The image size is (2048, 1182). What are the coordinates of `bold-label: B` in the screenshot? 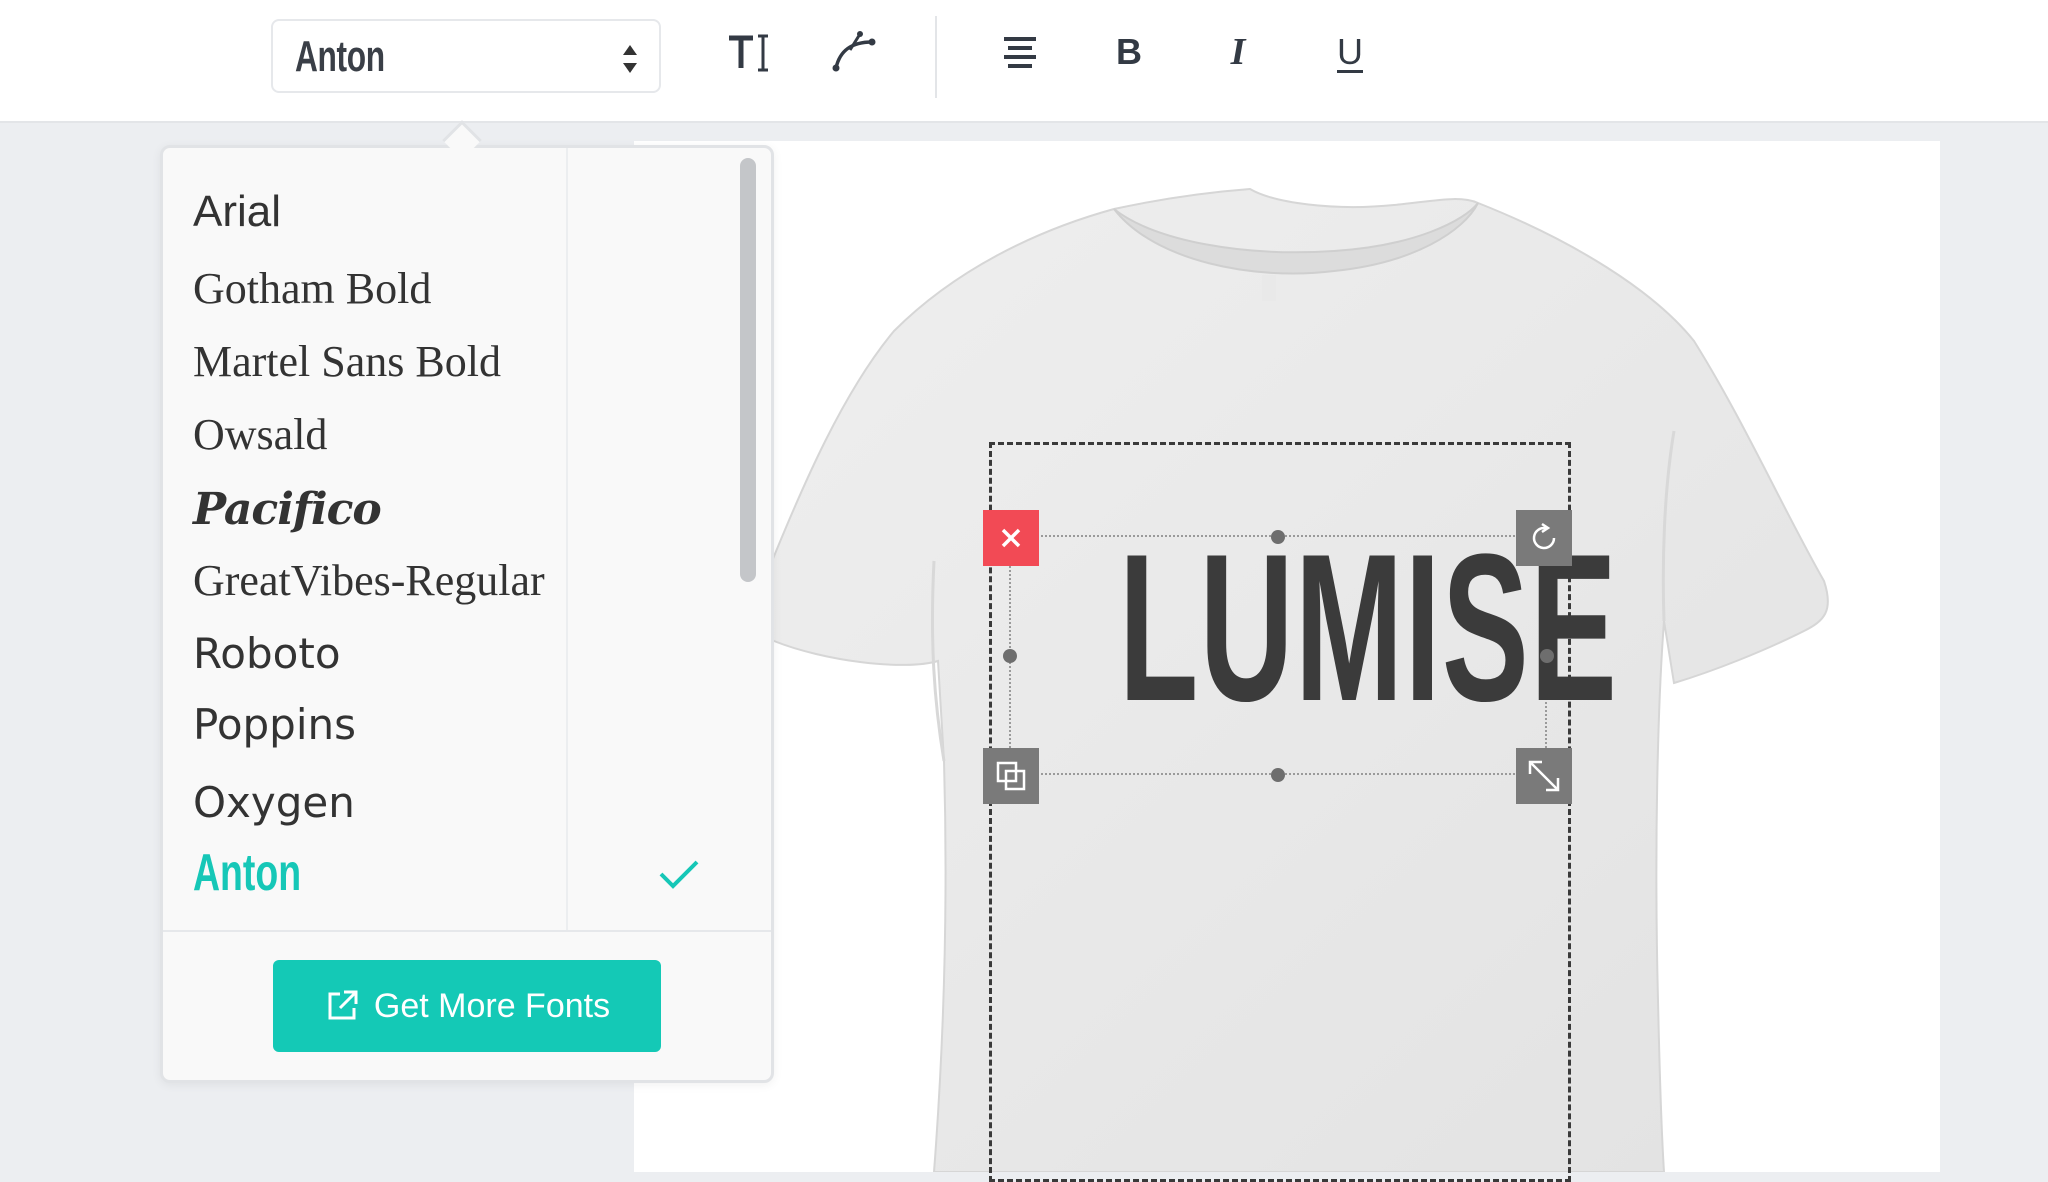 It's located at (1129, 51).